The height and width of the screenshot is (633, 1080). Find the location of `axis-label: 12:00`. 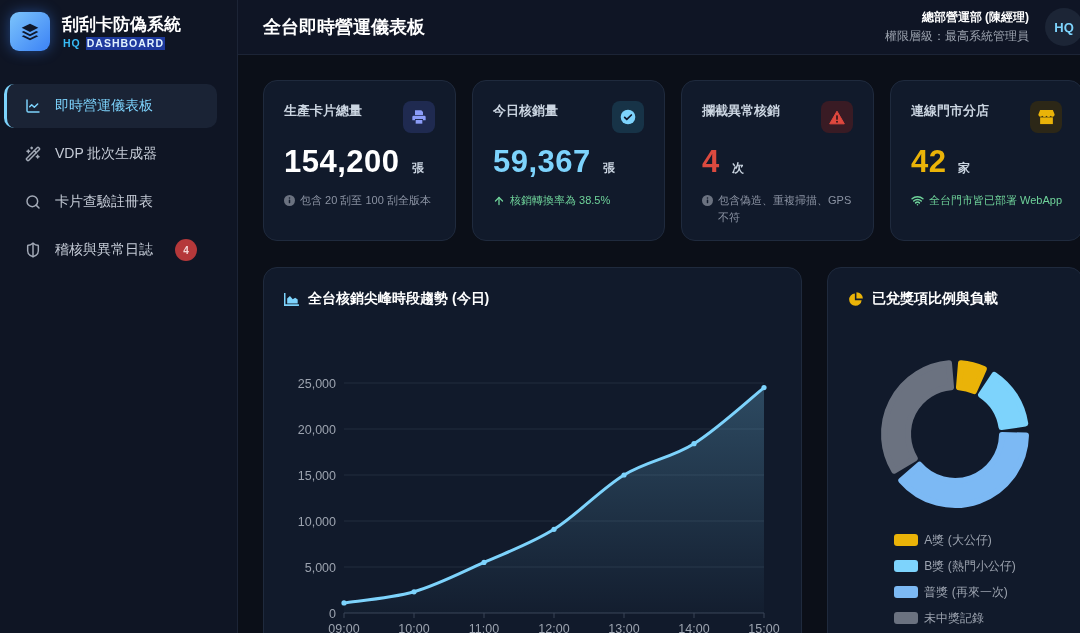

axis-label: 12:00 is located at coordinates (554, 627).